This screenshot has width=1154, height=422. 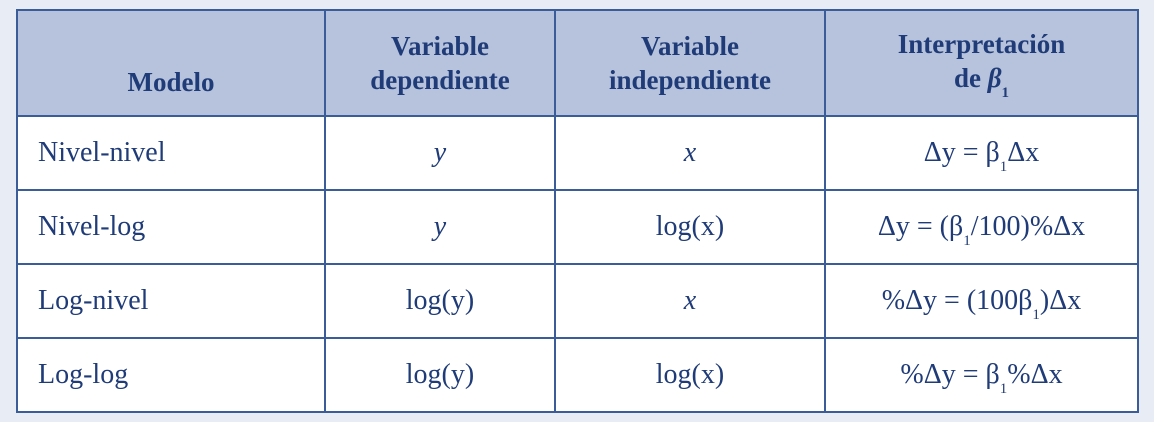 I want to click on header-variable-independiente: Variable independiente, so click(x=690, y=63).